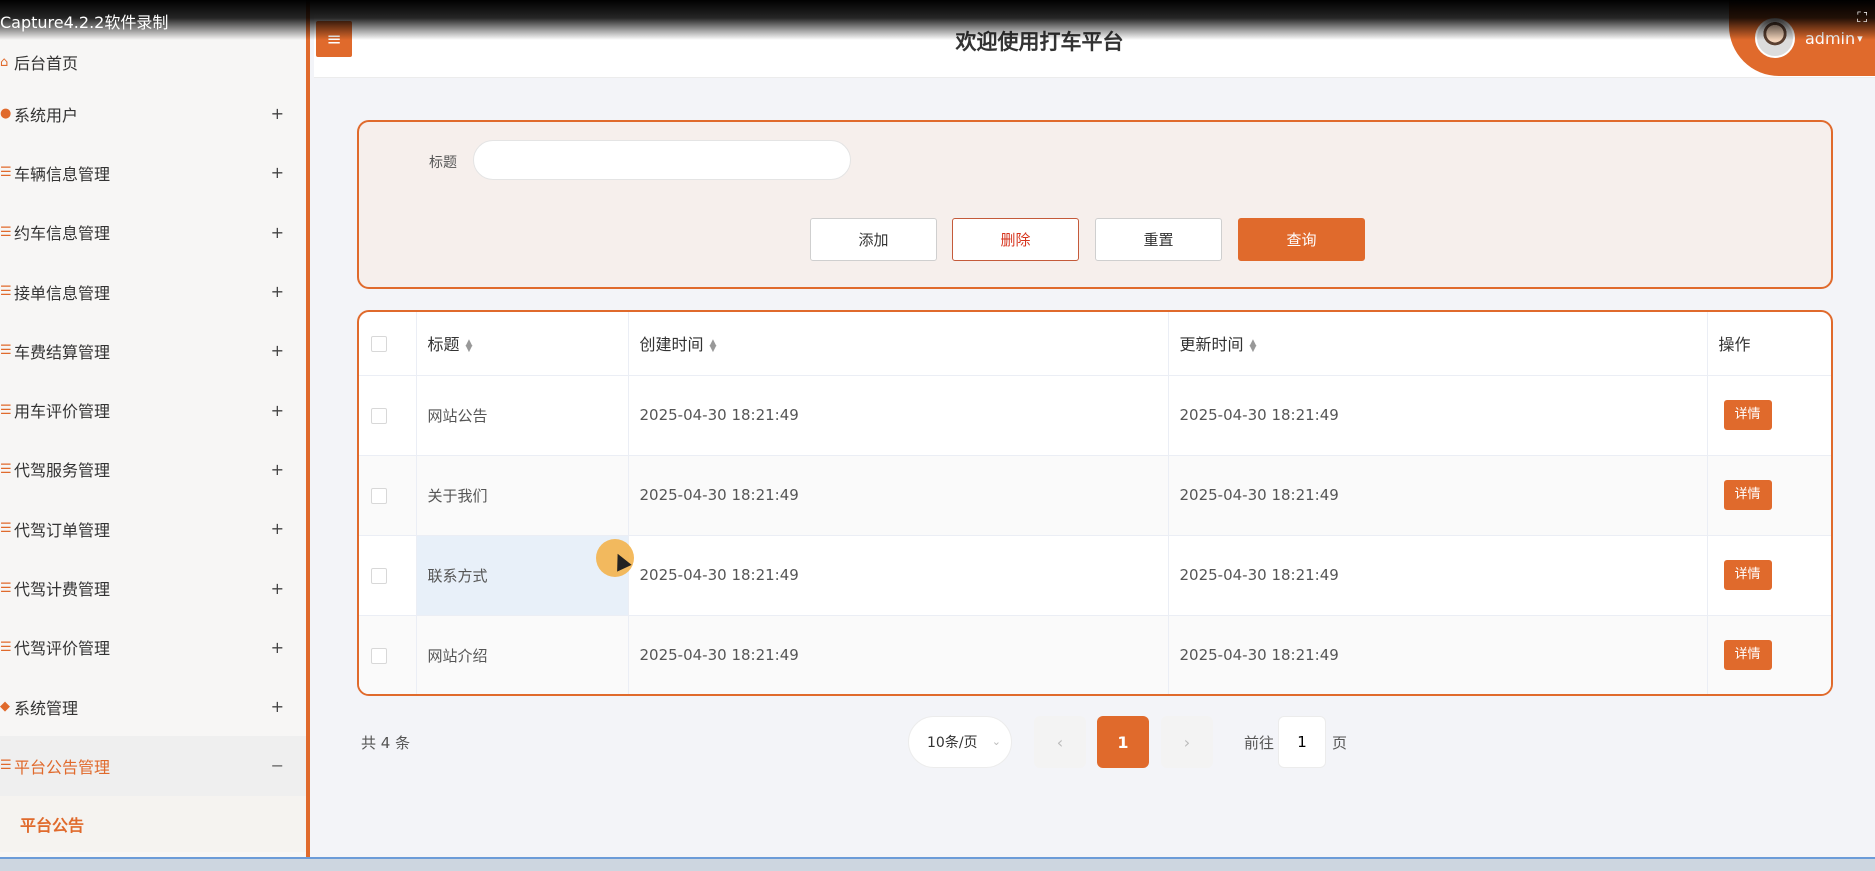 The width and height of the screenshot is (1875, 871). What do you see at coordinates (388, 344) in the screenshot?
I see `select-all-cell` at bounding box center [388, 344].